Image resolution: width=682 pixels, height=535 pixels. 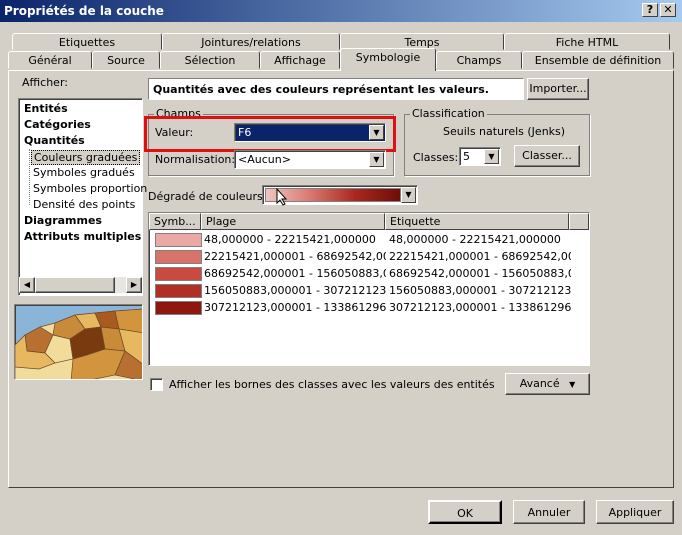 What do you see at coordinates (549, 512) in the screenshot?
I see `annuler-button: Annuler` at bounding box center [549, 512].